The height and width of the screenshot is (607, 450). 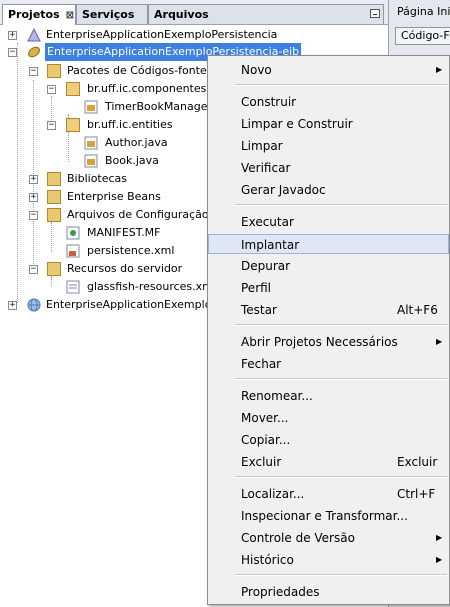 I want to click on menu-item-perfil: Perfil, so click(x=328, y=288).